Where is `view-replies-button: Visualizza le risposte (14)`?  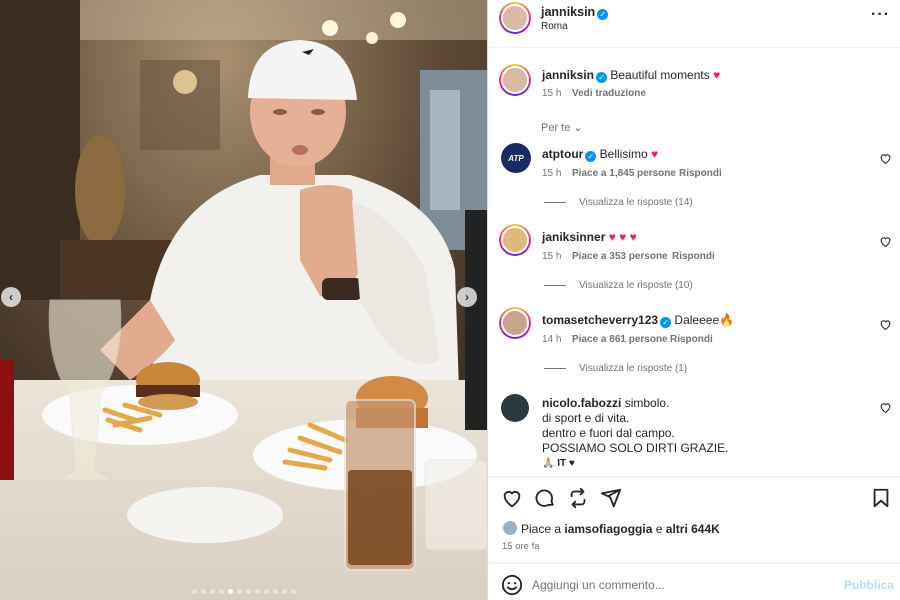 view-replies-button: Visualizza le risposte (14) is located at coordinates (618, 202).